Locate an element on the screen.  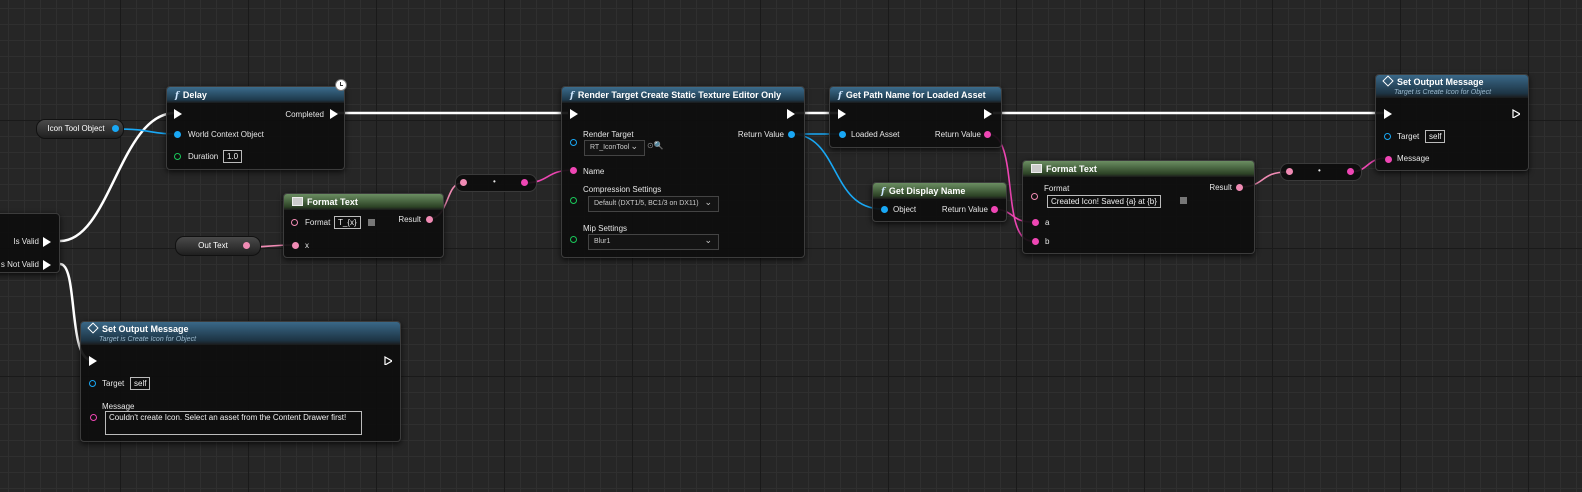
format-label-1: Format is located at coordinates (318, 222).